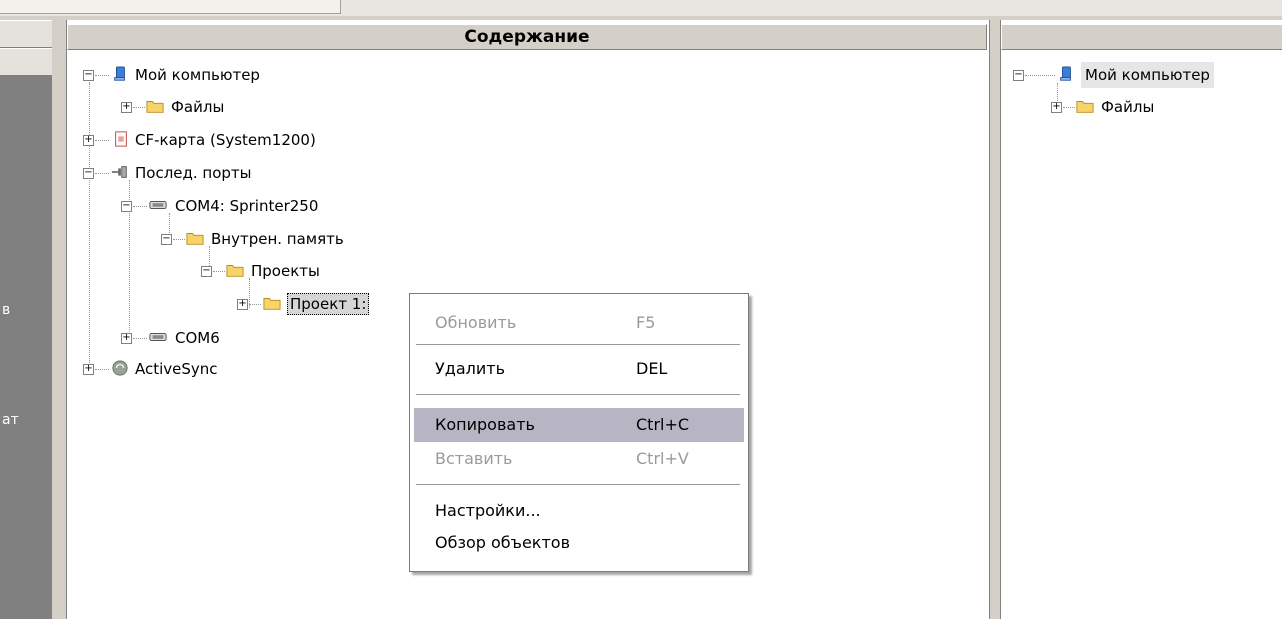 The width and height of the screenshot is (1282, 619). What do you see at coordinates (470, 368) in the screenshot?
I see `menu-item-label: Удалить` at bounding box center [470, 368].